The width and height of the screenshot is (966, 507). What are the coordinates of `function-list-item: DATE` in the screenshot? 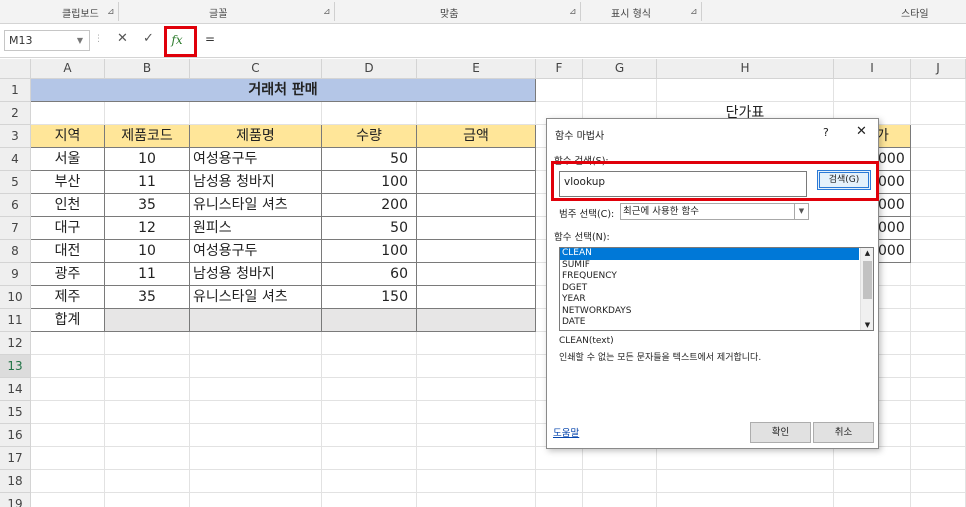 It's located at (716, 323).